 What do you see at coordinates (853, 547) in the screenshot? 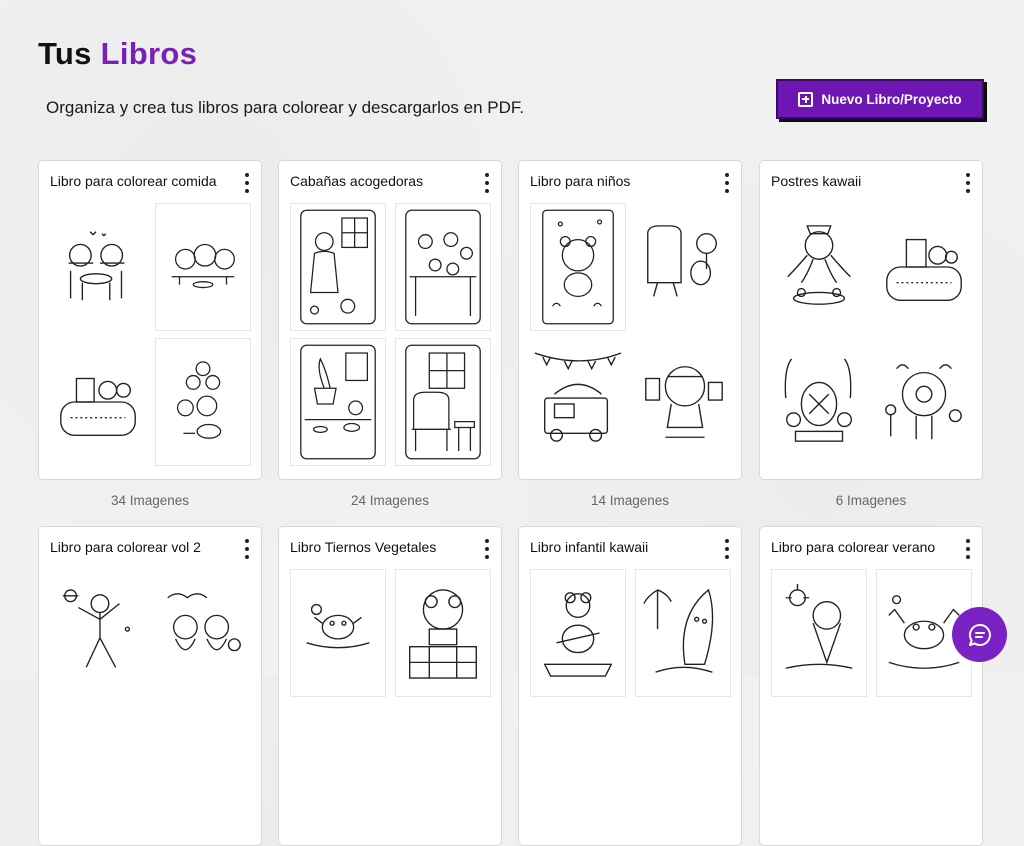
I see `book-title: Libro para colorear verano` at bounding box center [853, 547].